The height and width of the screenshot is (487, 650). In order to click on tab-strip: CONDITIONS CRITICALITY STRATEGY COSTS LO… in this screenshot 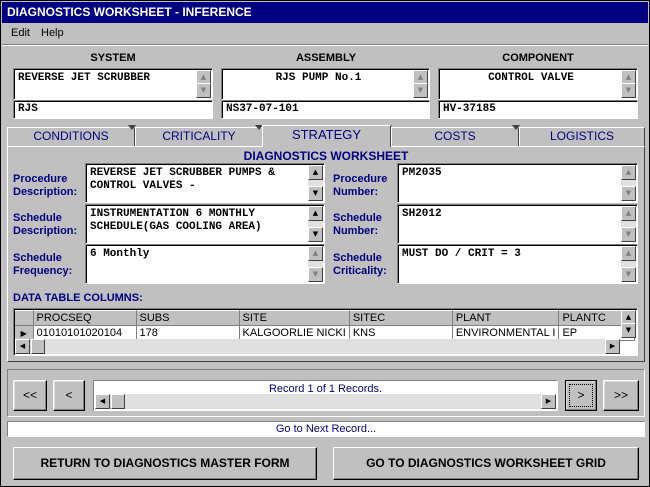, I will do `click(326, 136)`.